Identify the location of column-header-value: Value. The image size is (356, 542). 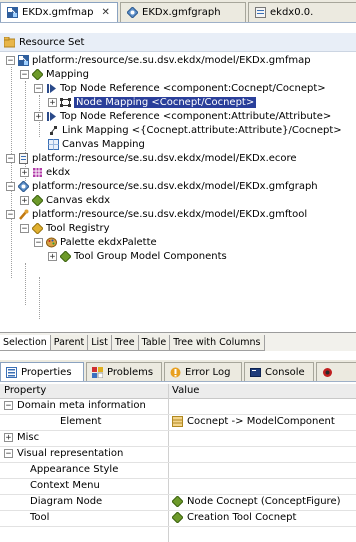
(185, 390).